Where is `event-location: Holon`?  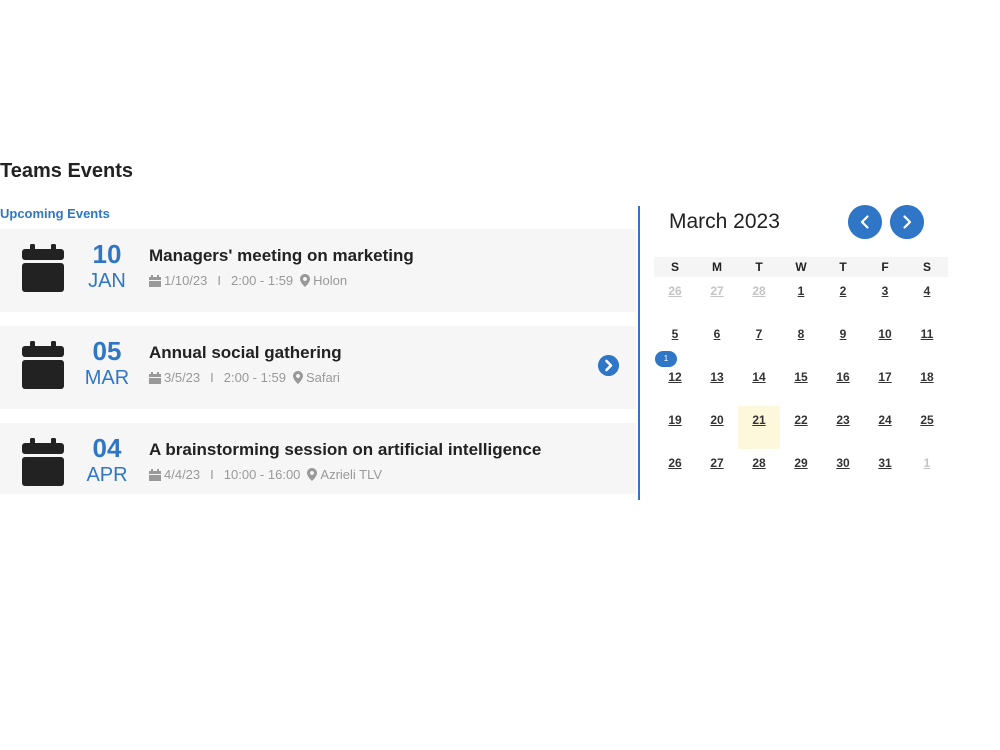 event-location: Holon is located at coordinates (330, 280).